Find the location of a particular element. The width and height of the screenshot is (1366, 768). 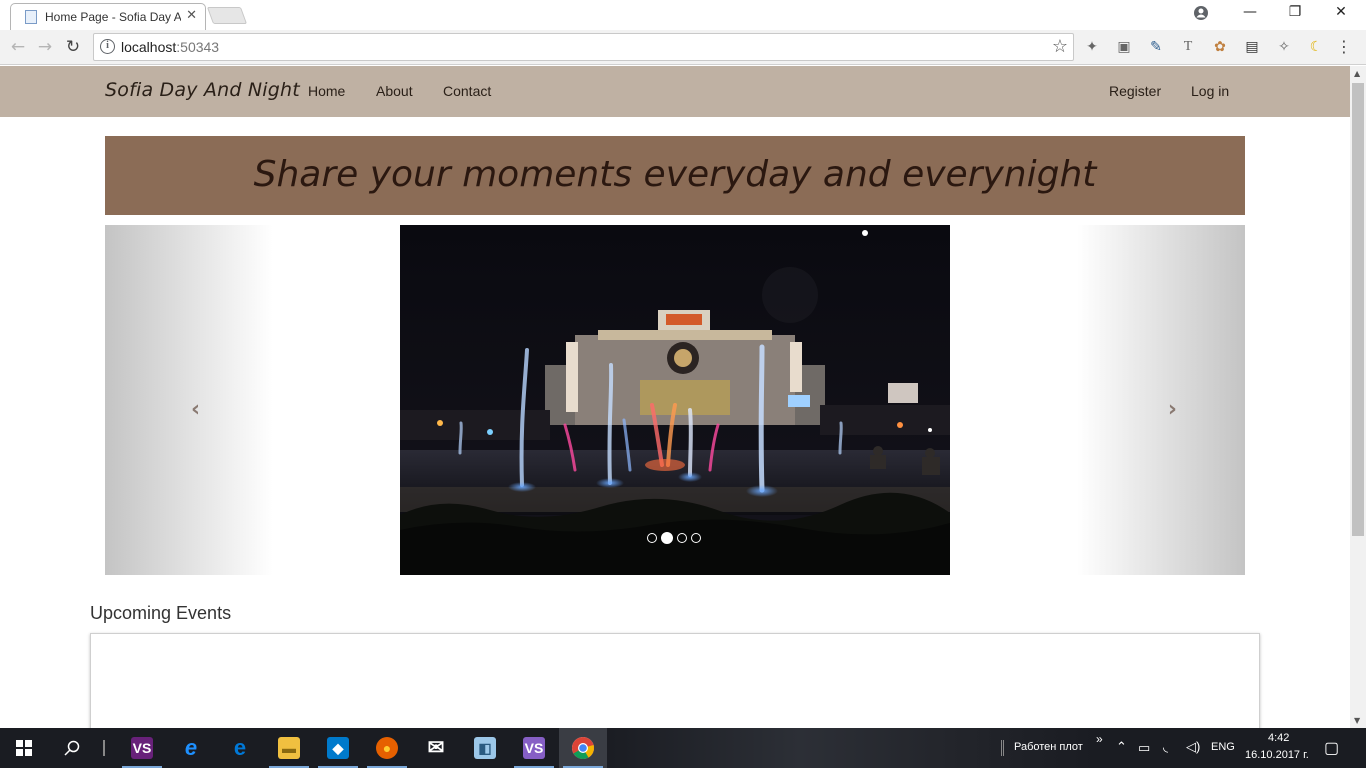

visual-studio-icon: VS is located at coordinates (142, 748).